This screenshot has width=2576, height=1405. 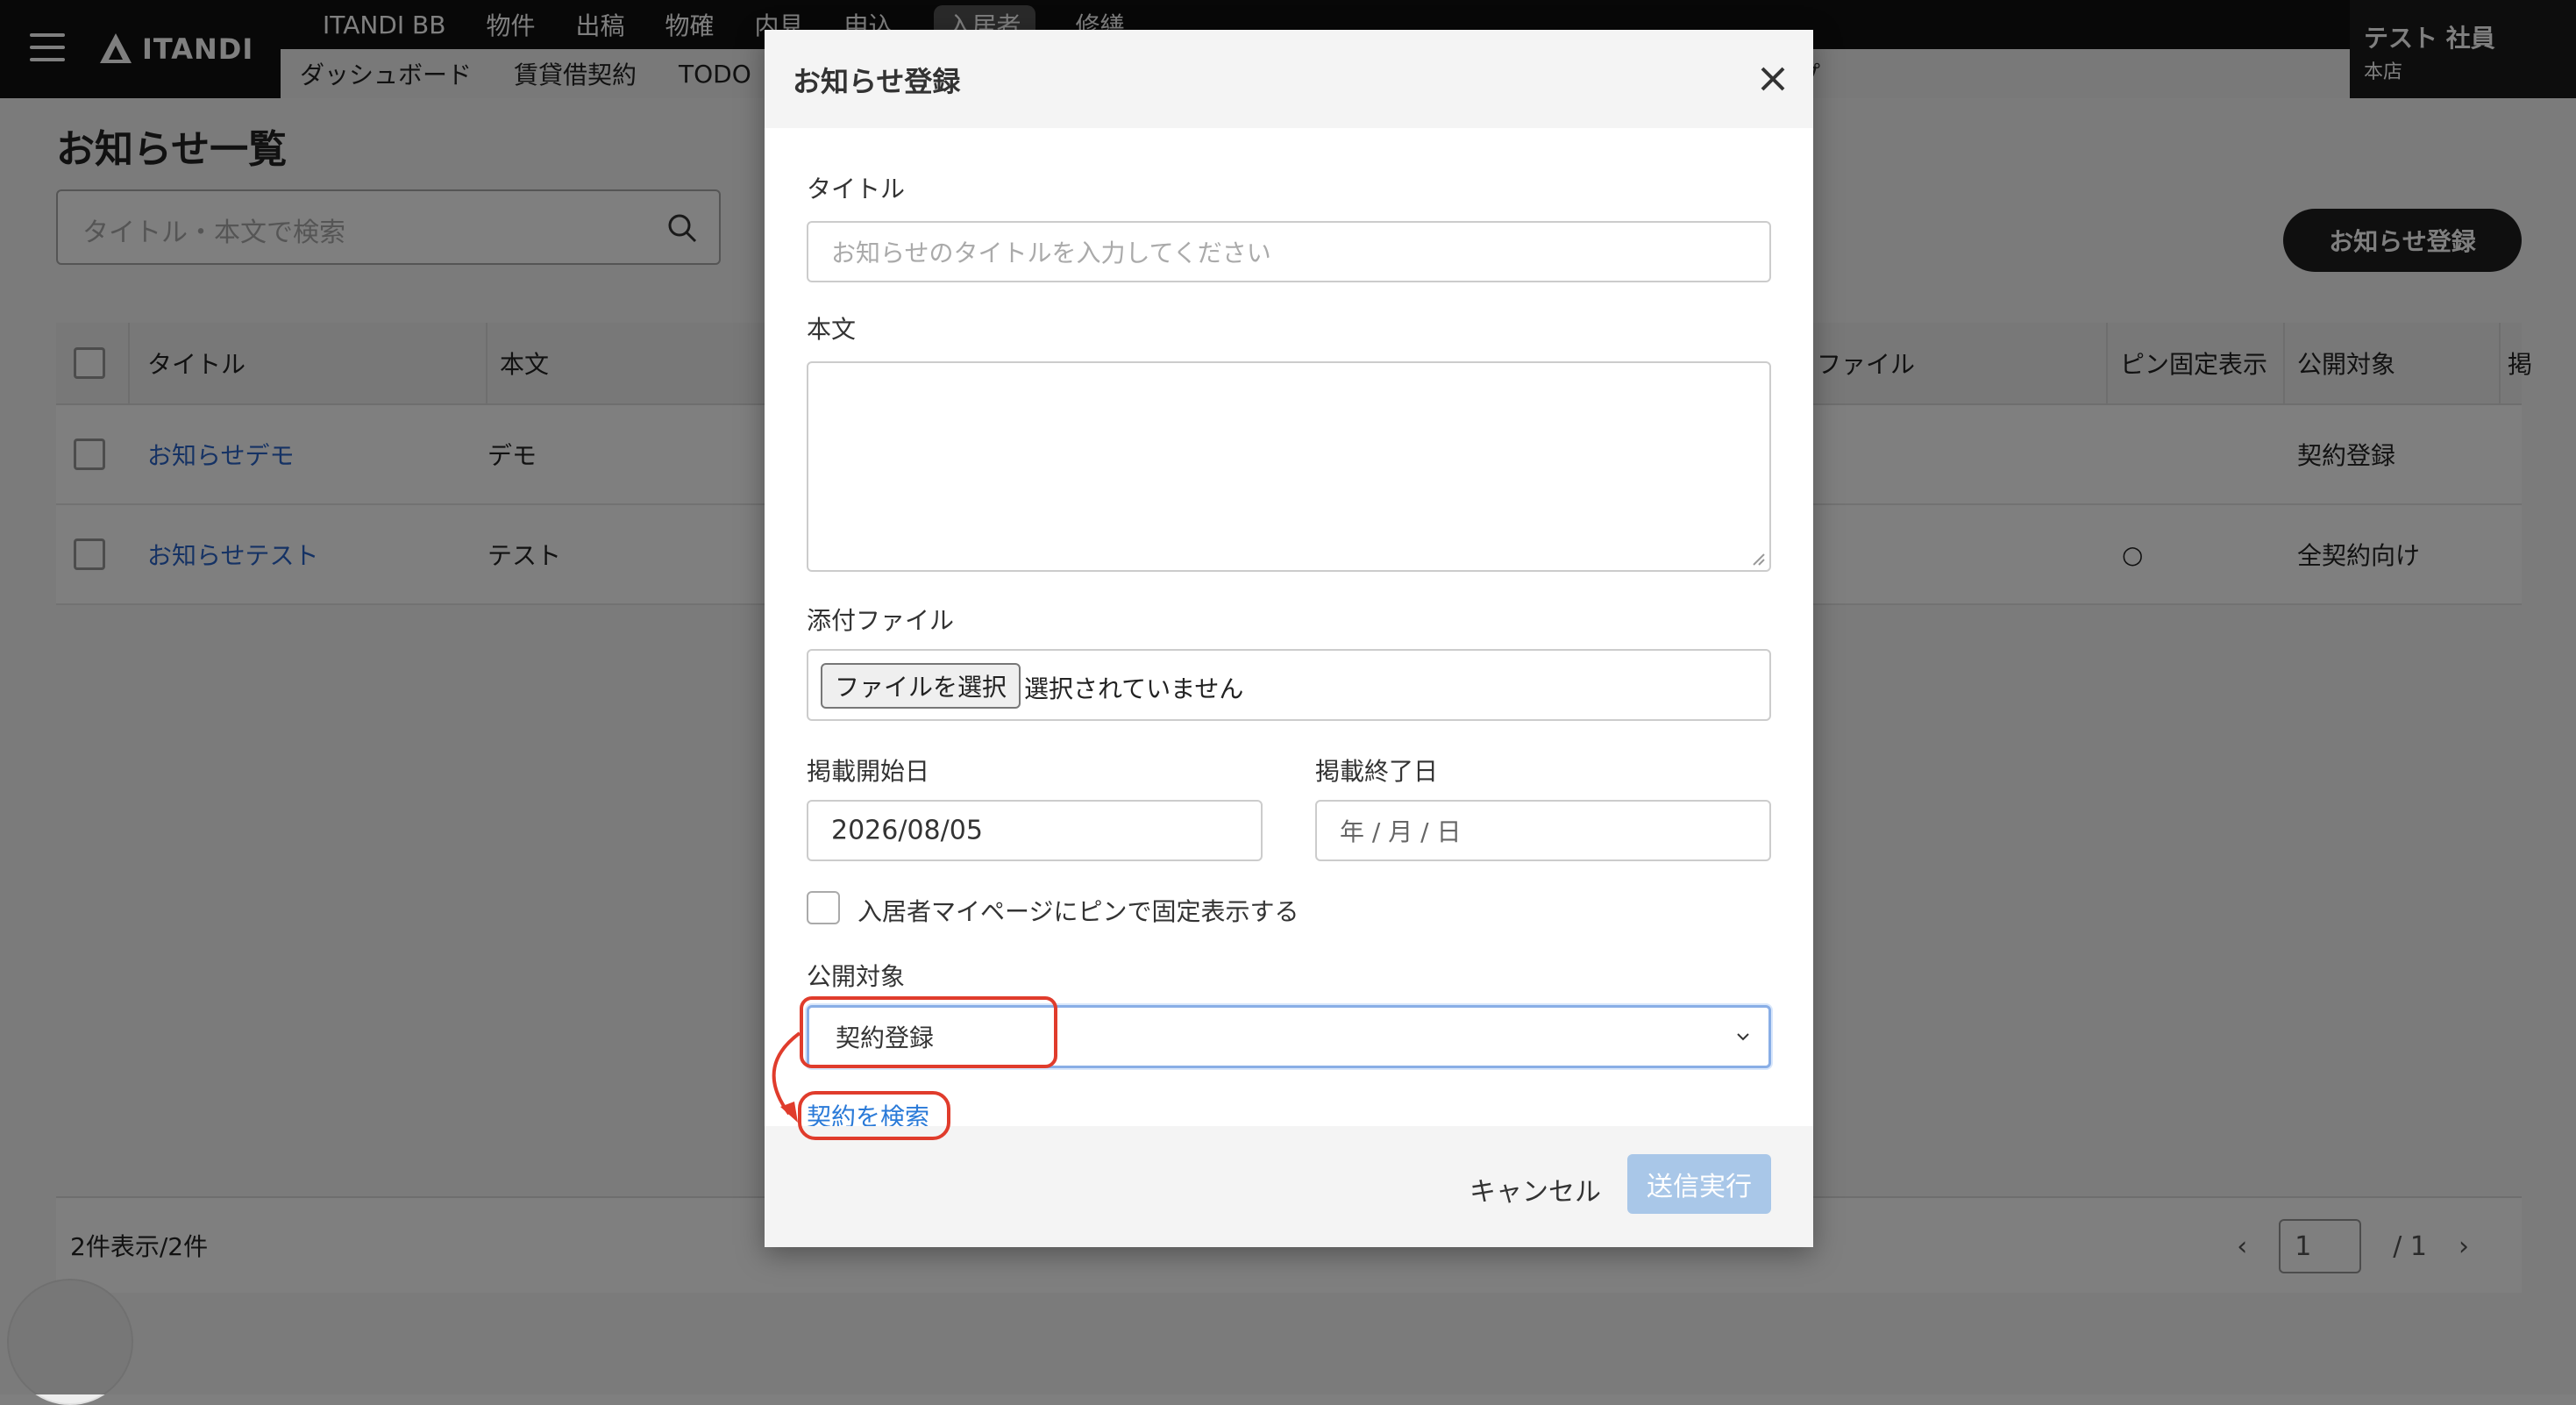 What do you see at coordinates (1289, 252) in the screenshot?
I see `title-input: お知らせのタイトルを入力してください` at bounding box center [1289, 252].